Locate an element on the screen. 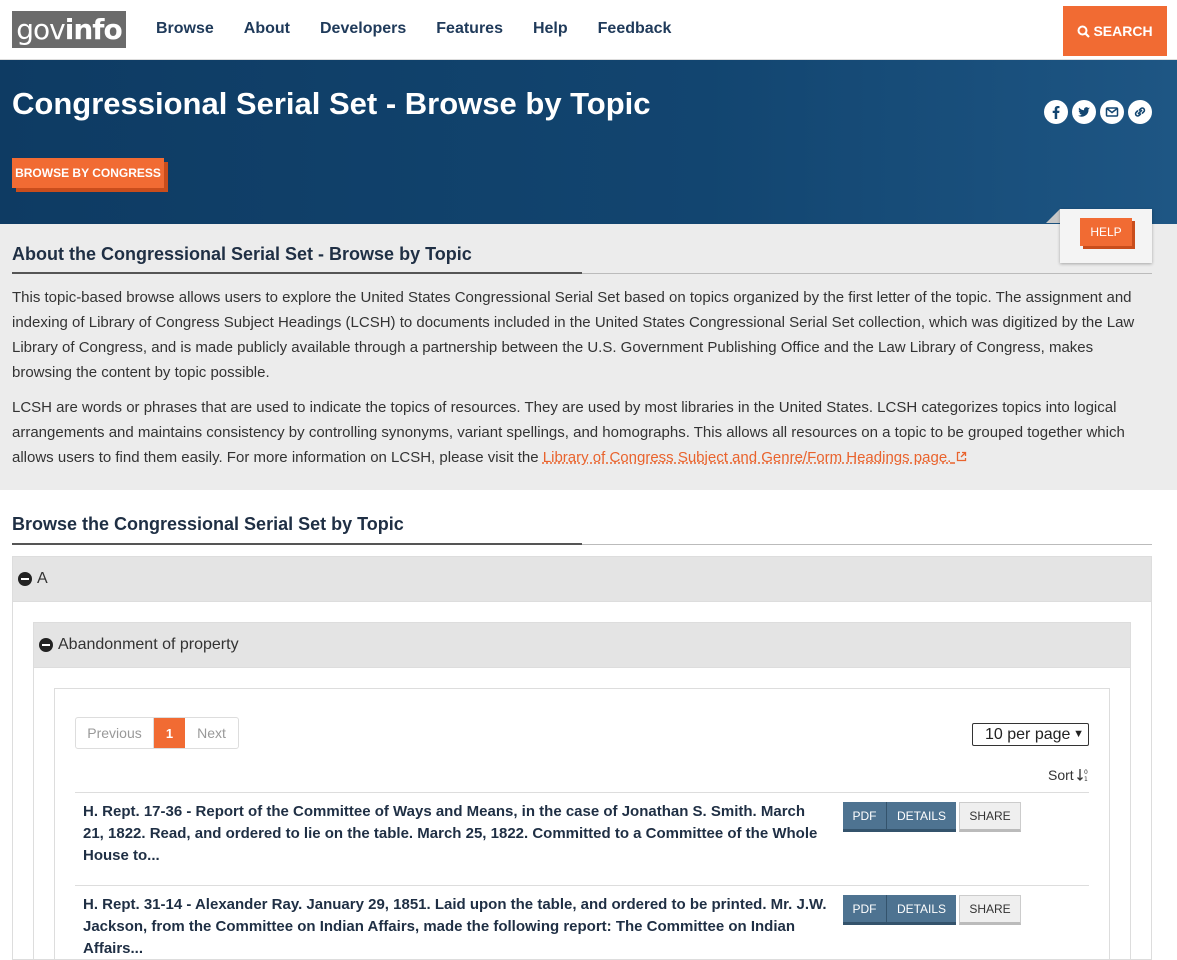 The width and height of the screenshot is (1177, 960). browse-heading-underline is located at coordinates (297, 544).